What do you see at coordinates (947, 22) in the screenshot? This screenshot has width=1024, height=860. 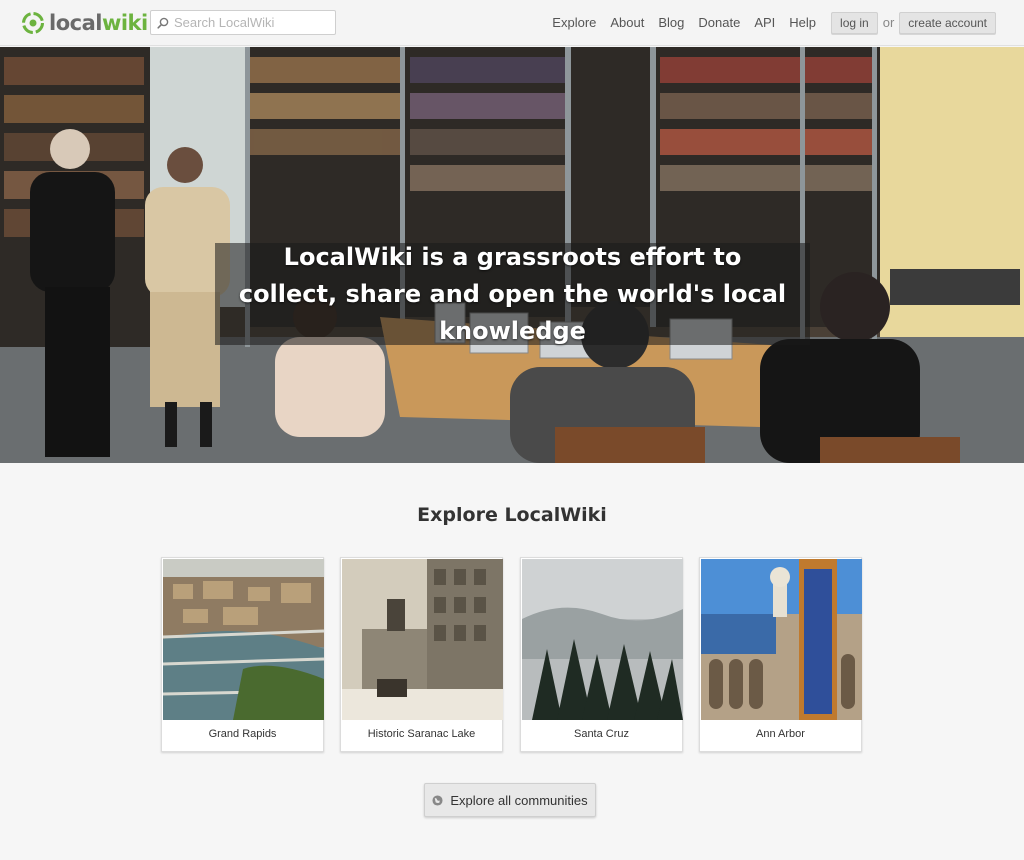 I see `create-account-button: create account` at bounding box center [947, 22].